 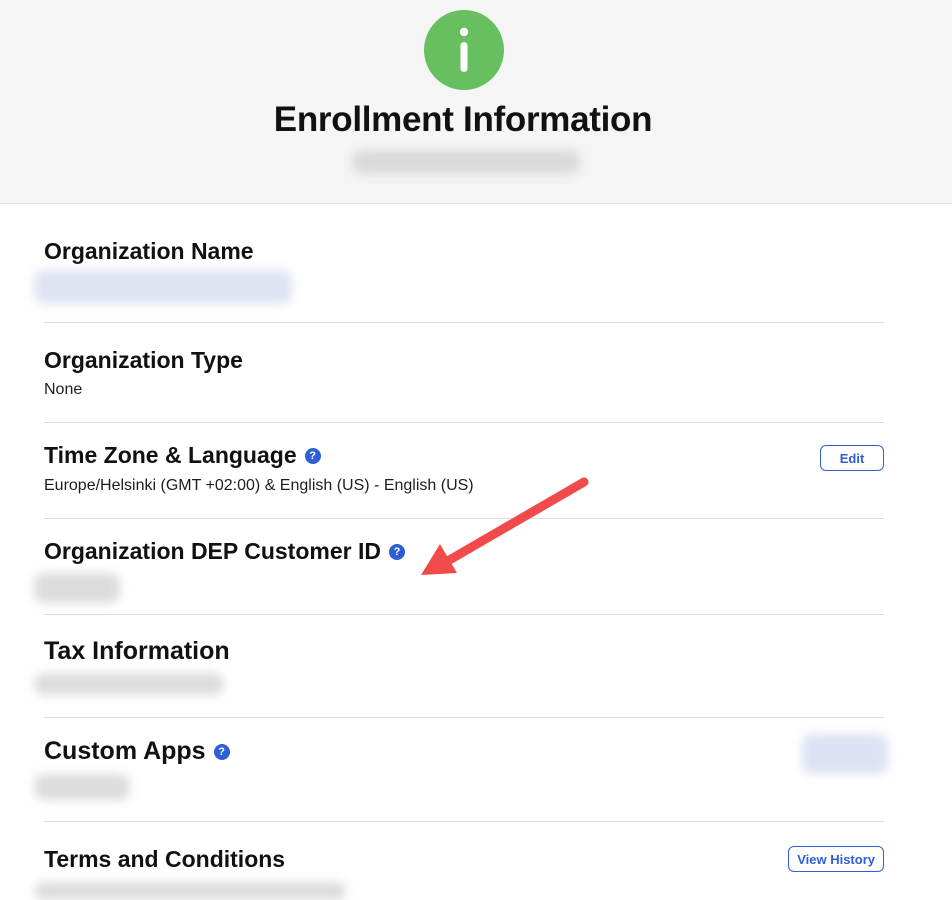 What do you see at coordinates (836, 859) in the screenshot?
I see `view-history-button: View History` at bounding box center [836, 859].